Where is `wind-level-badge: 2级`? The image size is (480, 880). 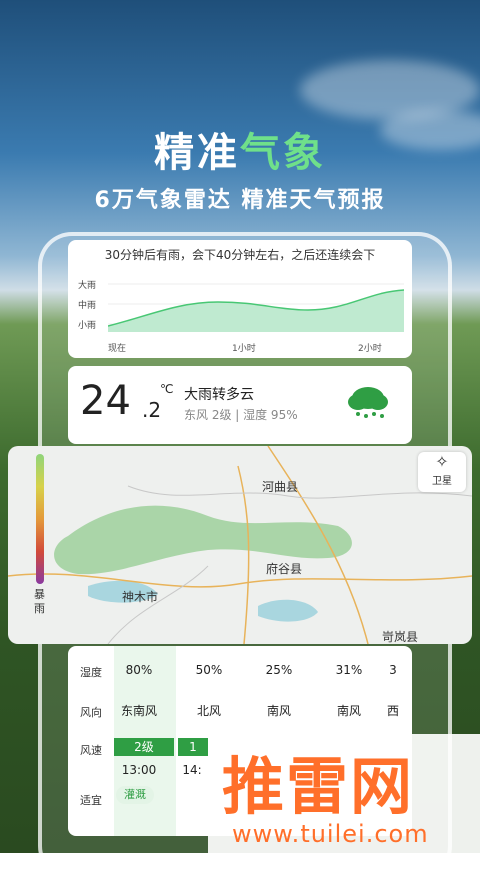 wind-level-badge: 2级 is located at coordinates (144, 747).